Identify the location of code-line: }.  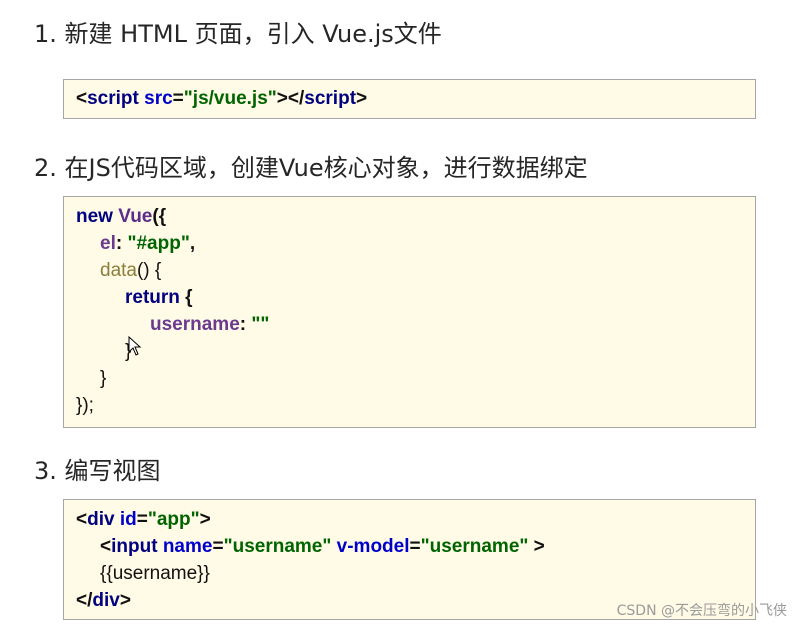
(103, 379).